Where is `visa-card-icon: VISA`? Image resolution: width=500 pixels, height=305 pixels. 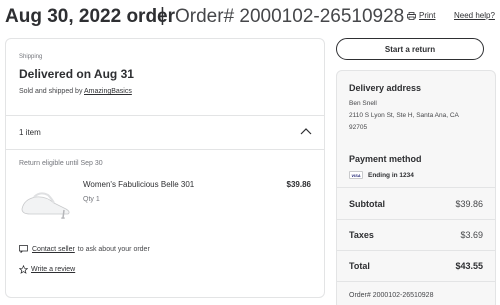
visa-card-icon: VISA is located at coordinates (356, 175).